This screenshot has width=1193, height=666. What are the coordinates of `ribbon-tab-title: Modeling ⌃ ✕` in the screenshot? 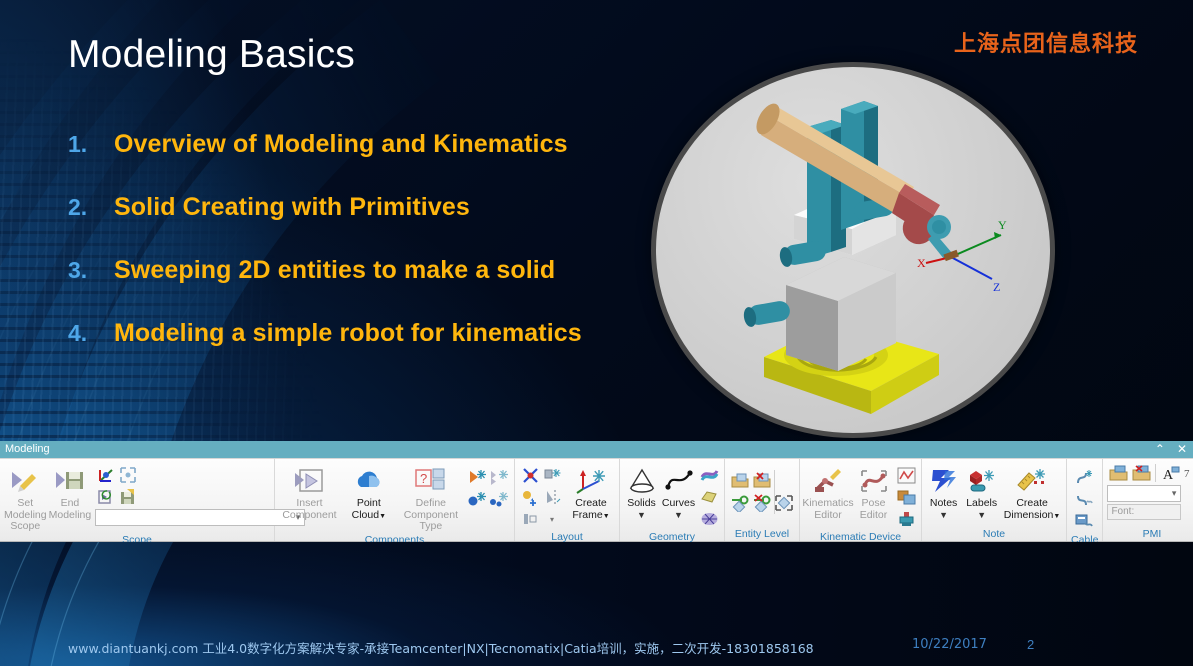 It's located at (596, 449).